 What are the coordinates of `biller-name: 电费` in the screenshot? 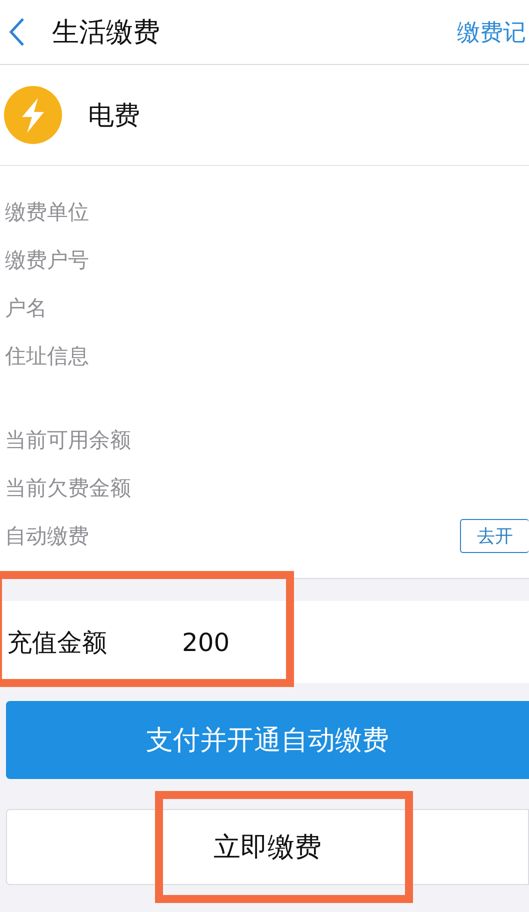 It's located at (114, 116).